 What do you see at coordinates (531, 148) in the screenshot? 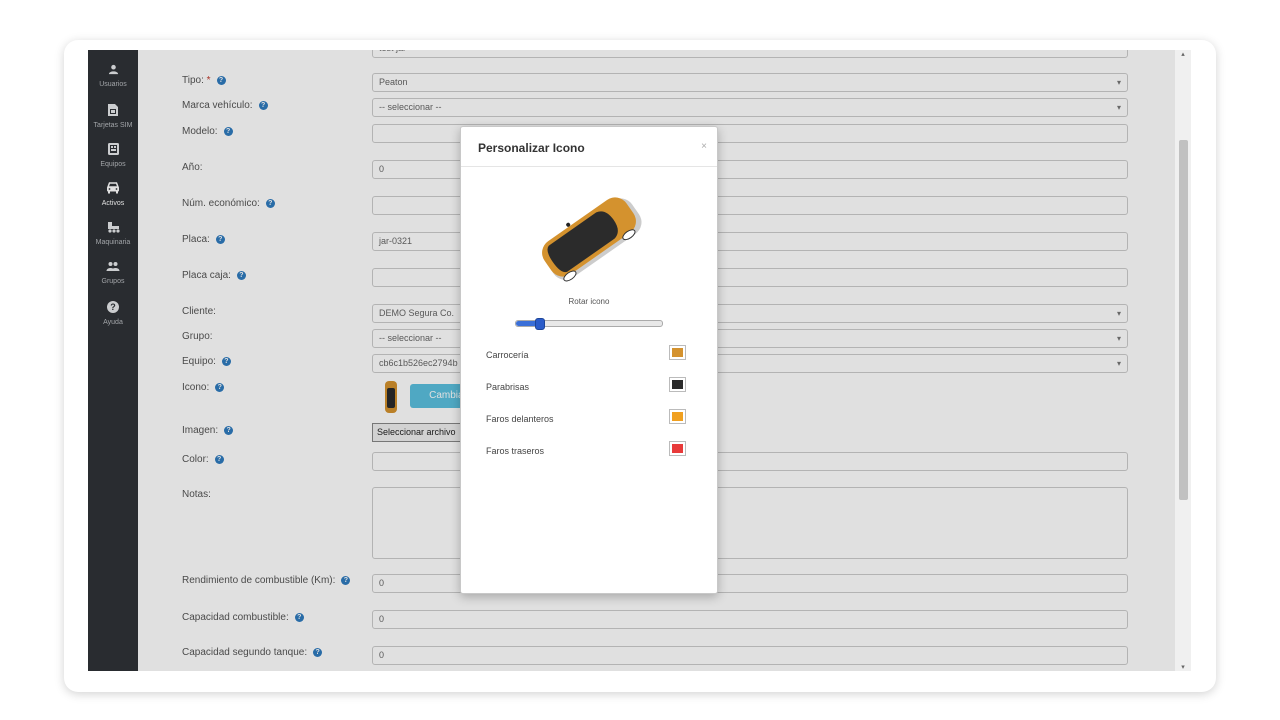
I see `modal-title: Personalizar Icono` at bounding box center [531, 148].